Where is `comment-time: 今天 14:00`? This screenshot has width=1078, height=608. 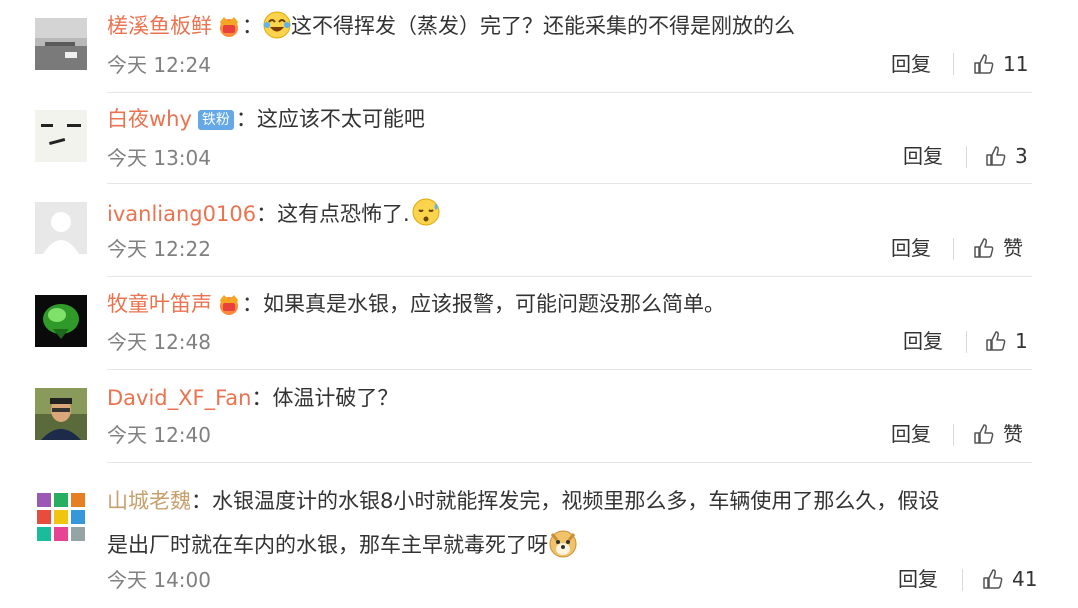
comment-time: 今天 14:00 is located at coordinates (159, 580).